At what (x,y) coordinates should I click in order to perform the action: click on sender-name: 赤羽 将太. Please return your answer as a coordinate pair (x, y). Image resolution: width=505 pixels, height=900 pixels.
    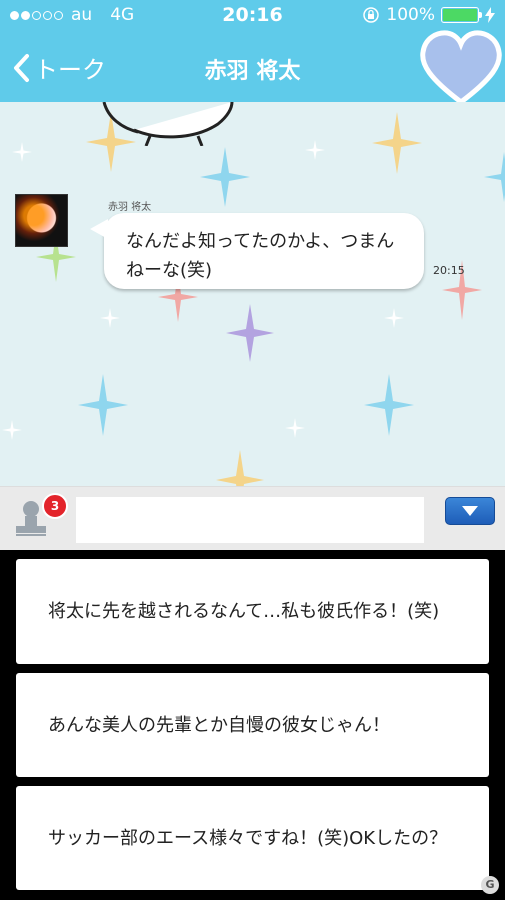
    Looking at the image, I should click on (130, 207).